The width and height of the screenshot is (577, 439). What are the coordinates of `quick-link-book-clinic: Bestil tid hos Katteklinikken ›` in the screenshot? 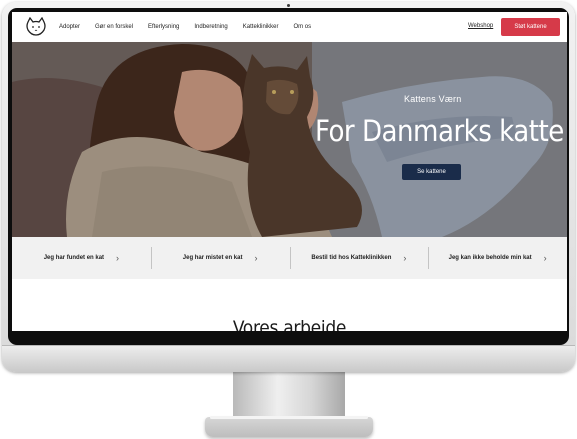 It's located at (359, 258).